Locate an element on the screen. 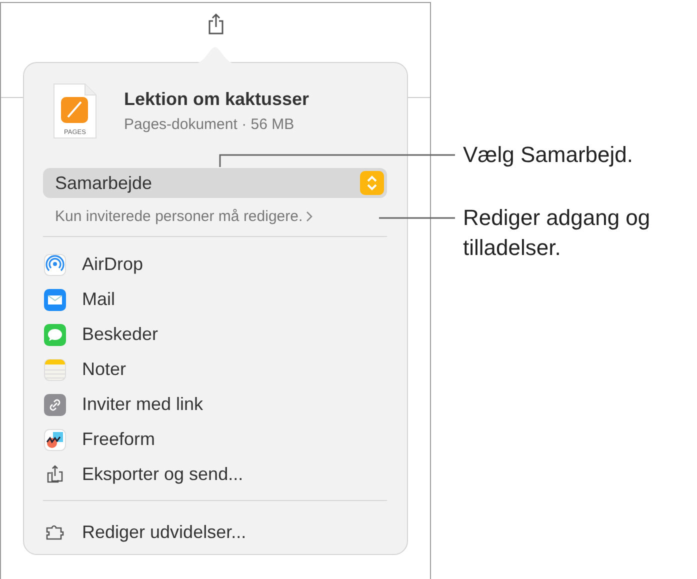 The image size is (697, 579). callout-text: Rediger adgang og tilladelser. is located at coordinates (557, 233).